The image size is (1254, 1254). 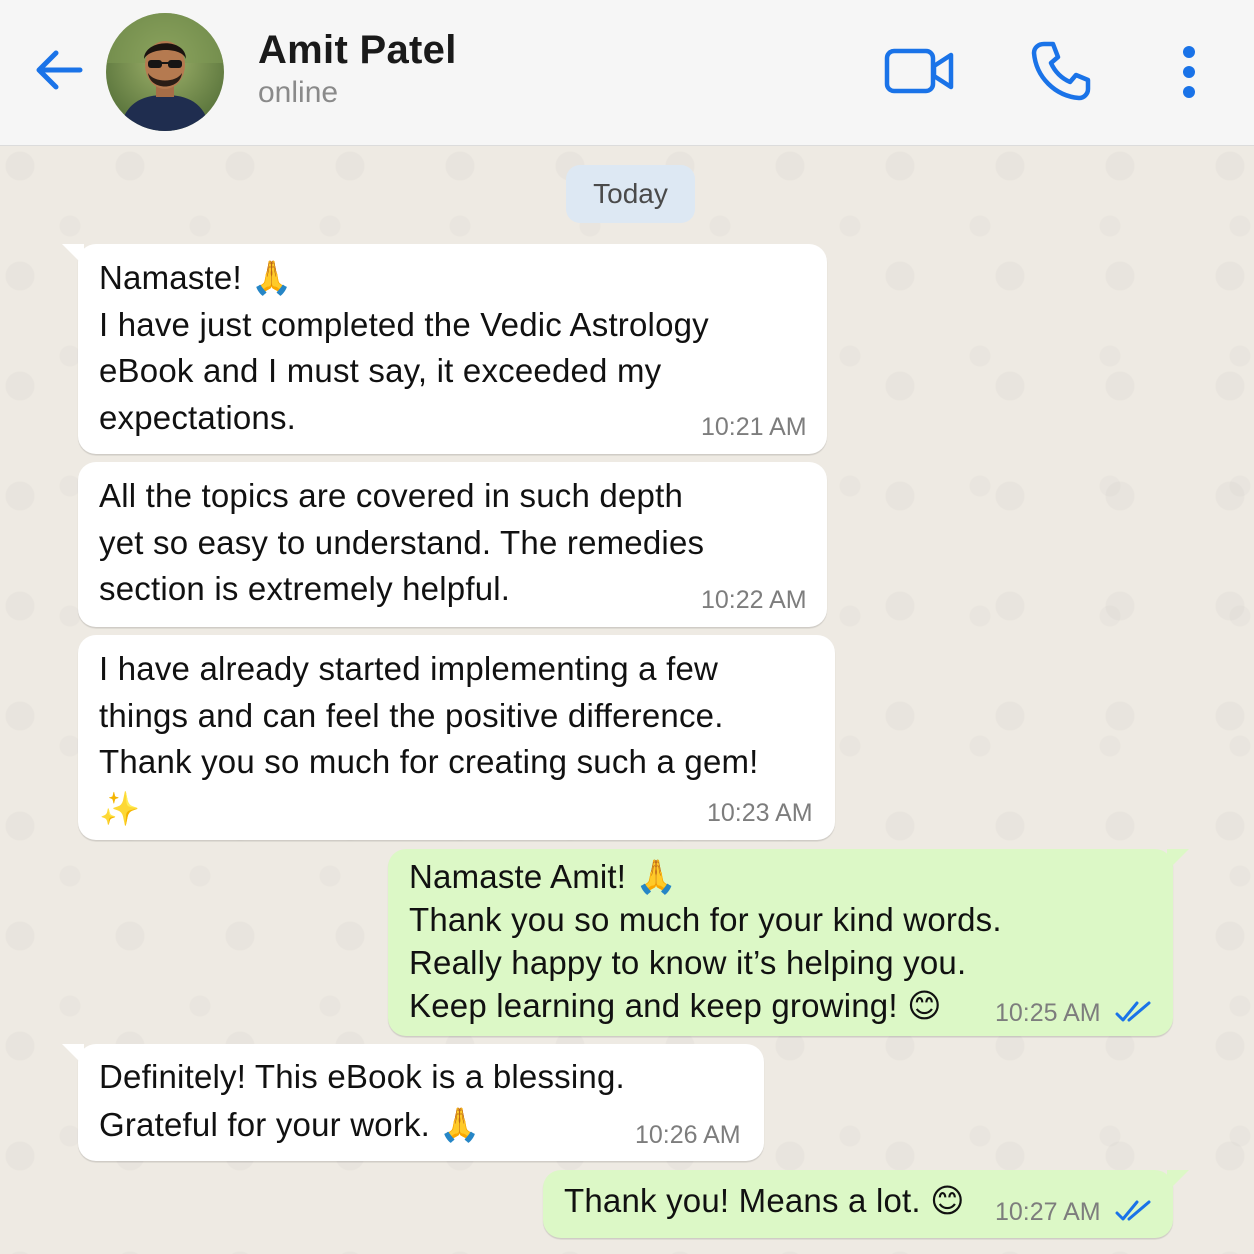 I want to click on back-button, so click(x=58, y=70).